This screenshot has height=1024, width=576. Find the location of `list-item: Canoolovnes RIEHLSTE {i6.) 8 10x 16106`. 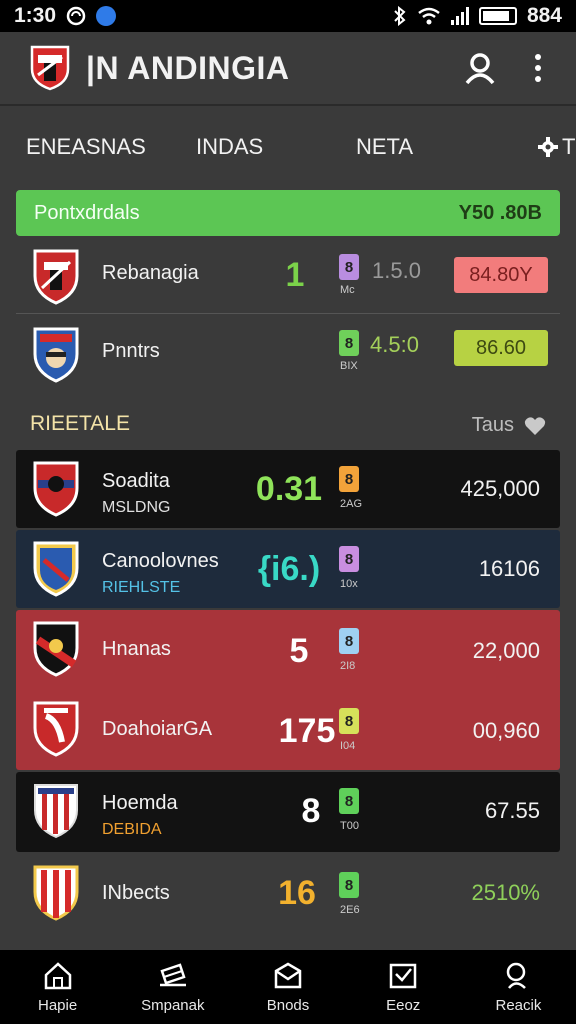

list-item: Canoolovnes RIEHLSTE {i6.) 8 10x 16106 is located at coordinates (288, 569).